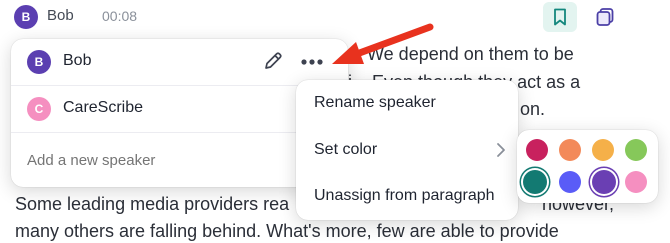  I want to click on color-swatch-amber, so click(603, 150).